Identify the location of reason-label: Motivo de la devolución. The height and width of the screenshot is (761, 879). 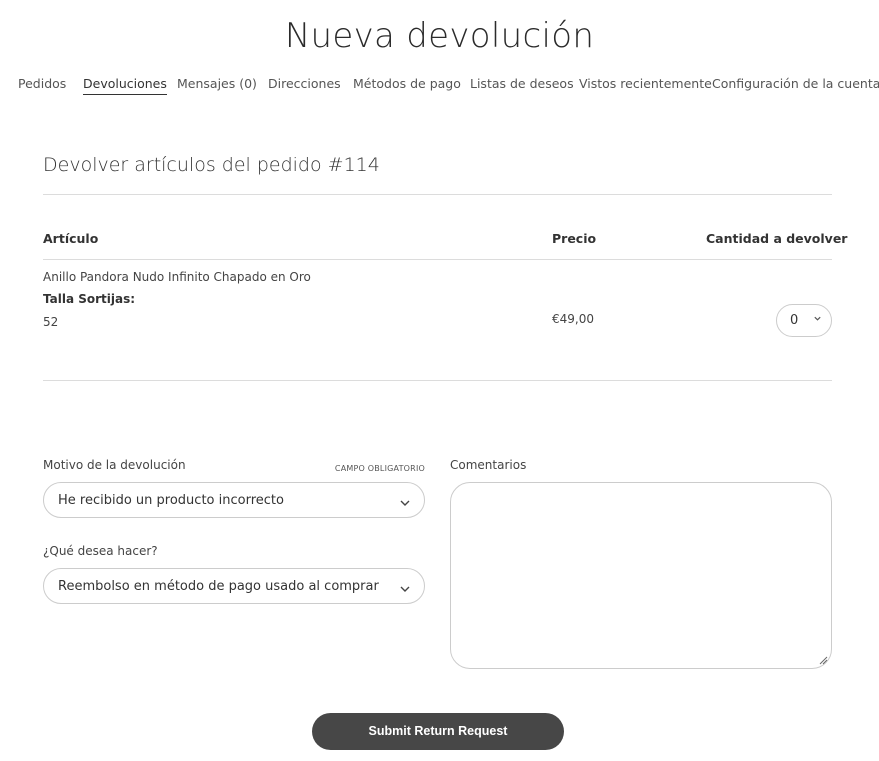
(114, 465).